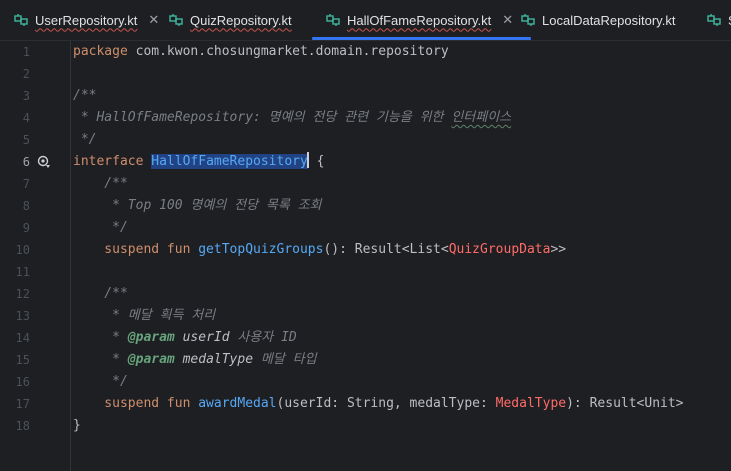  Describe the element at coordinates (85, 95) in the screenshot. I see `code-line-3: /**` at that location.